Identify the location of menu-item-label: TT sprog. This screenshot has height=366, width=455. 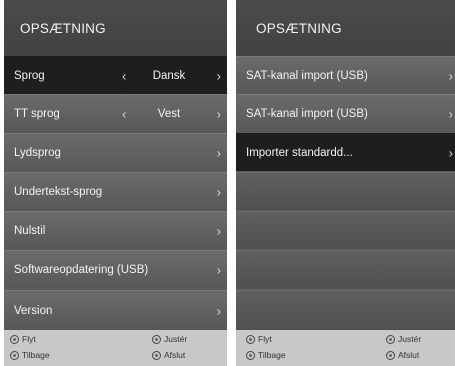
(37, 113).